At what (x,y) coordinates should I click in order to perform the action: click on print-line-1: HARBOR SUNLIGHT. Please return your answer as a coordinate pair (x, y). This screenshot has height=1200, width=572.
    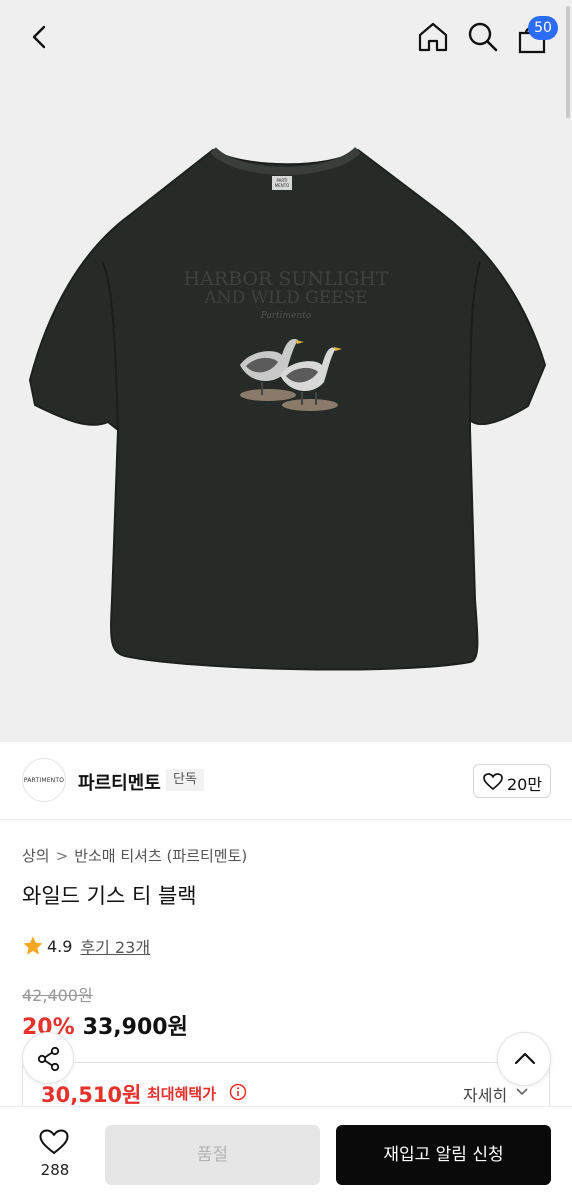
    Looking at the image, I should click on (286, 279).